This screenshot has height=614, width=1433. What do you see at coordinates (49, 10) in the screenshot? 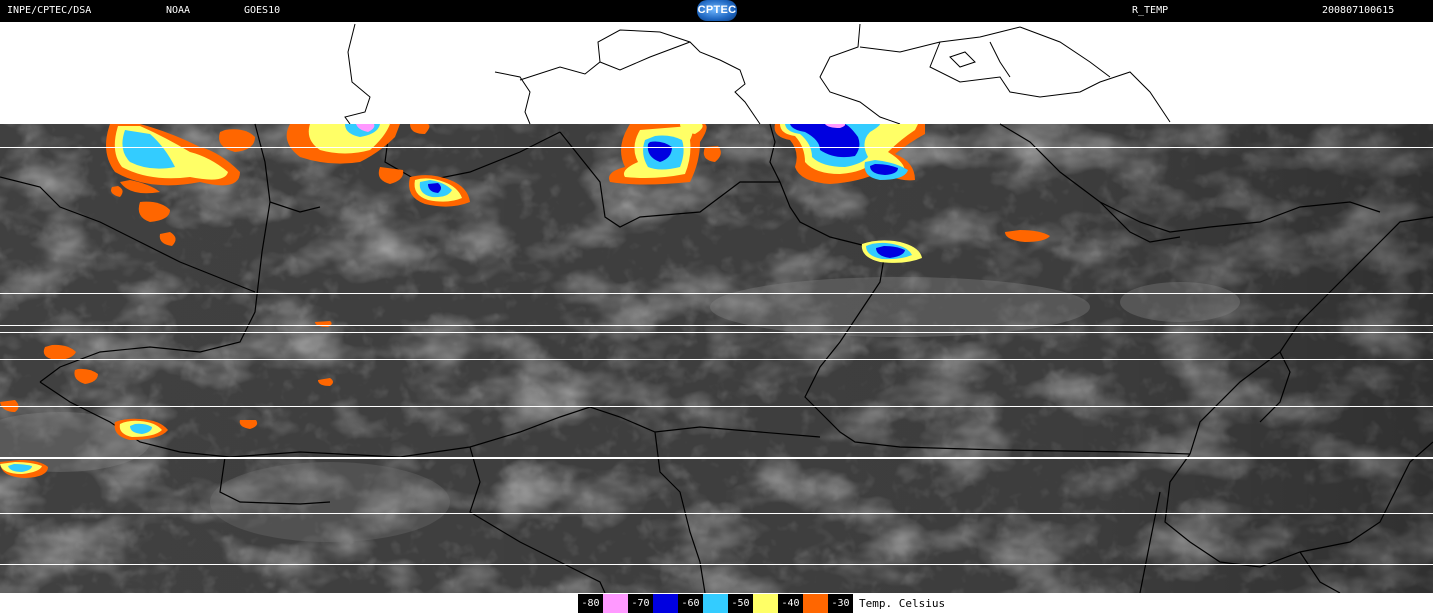
I see `org-label: INPE/CPTEC/DSA` at bounding box center [49, 10].